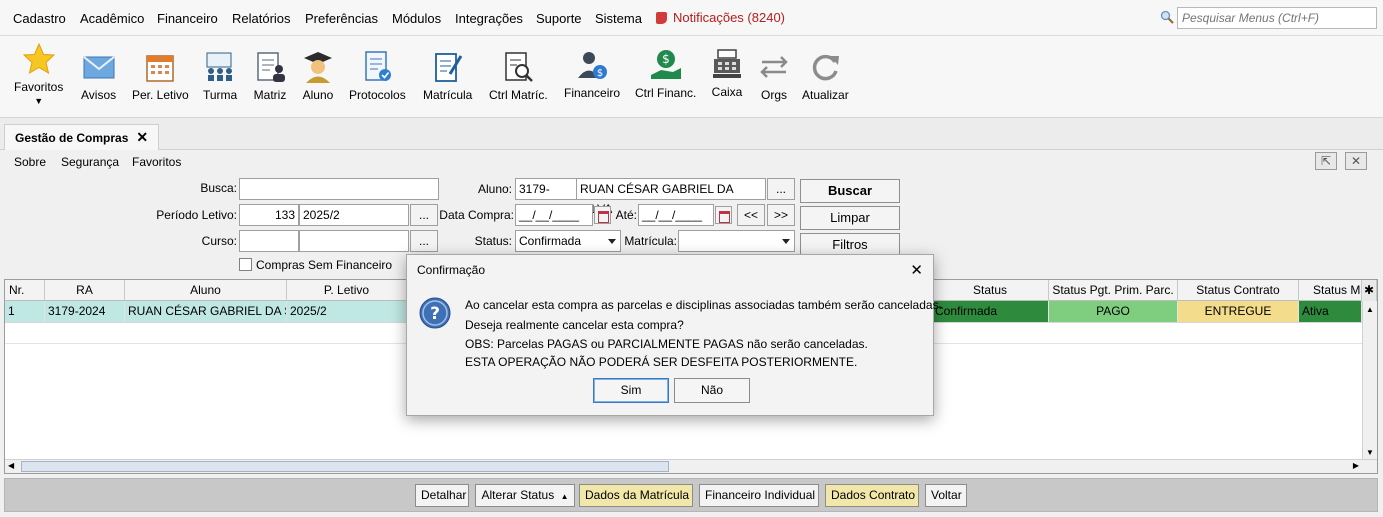  Describe the element at coordinates (38, 74) in the screenshot. I see `toolbar-favoritos: Favoritos ▼` at that location.